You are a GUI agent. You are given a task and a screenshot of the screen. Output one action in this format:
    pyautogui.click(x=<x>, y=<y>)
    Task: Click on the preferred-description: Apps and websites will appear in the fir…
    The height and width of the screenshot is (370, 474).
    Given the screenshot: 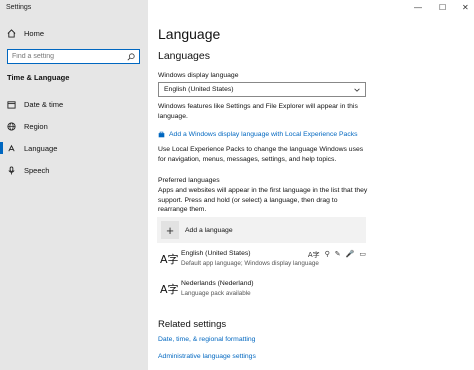 What is the action you would take?
    pyautogui.click(x=263, y=200)
    